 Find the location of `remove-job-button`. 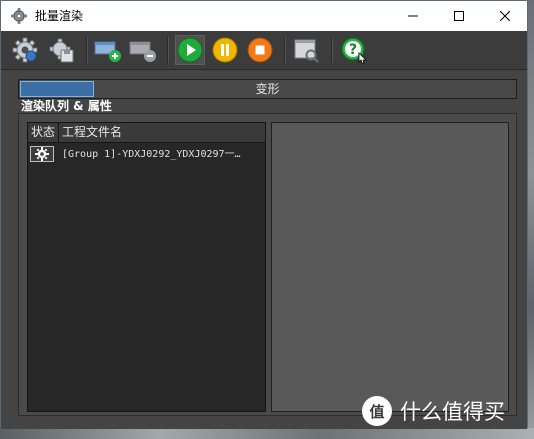

remove-job-button is located at coordinates (143, 50).